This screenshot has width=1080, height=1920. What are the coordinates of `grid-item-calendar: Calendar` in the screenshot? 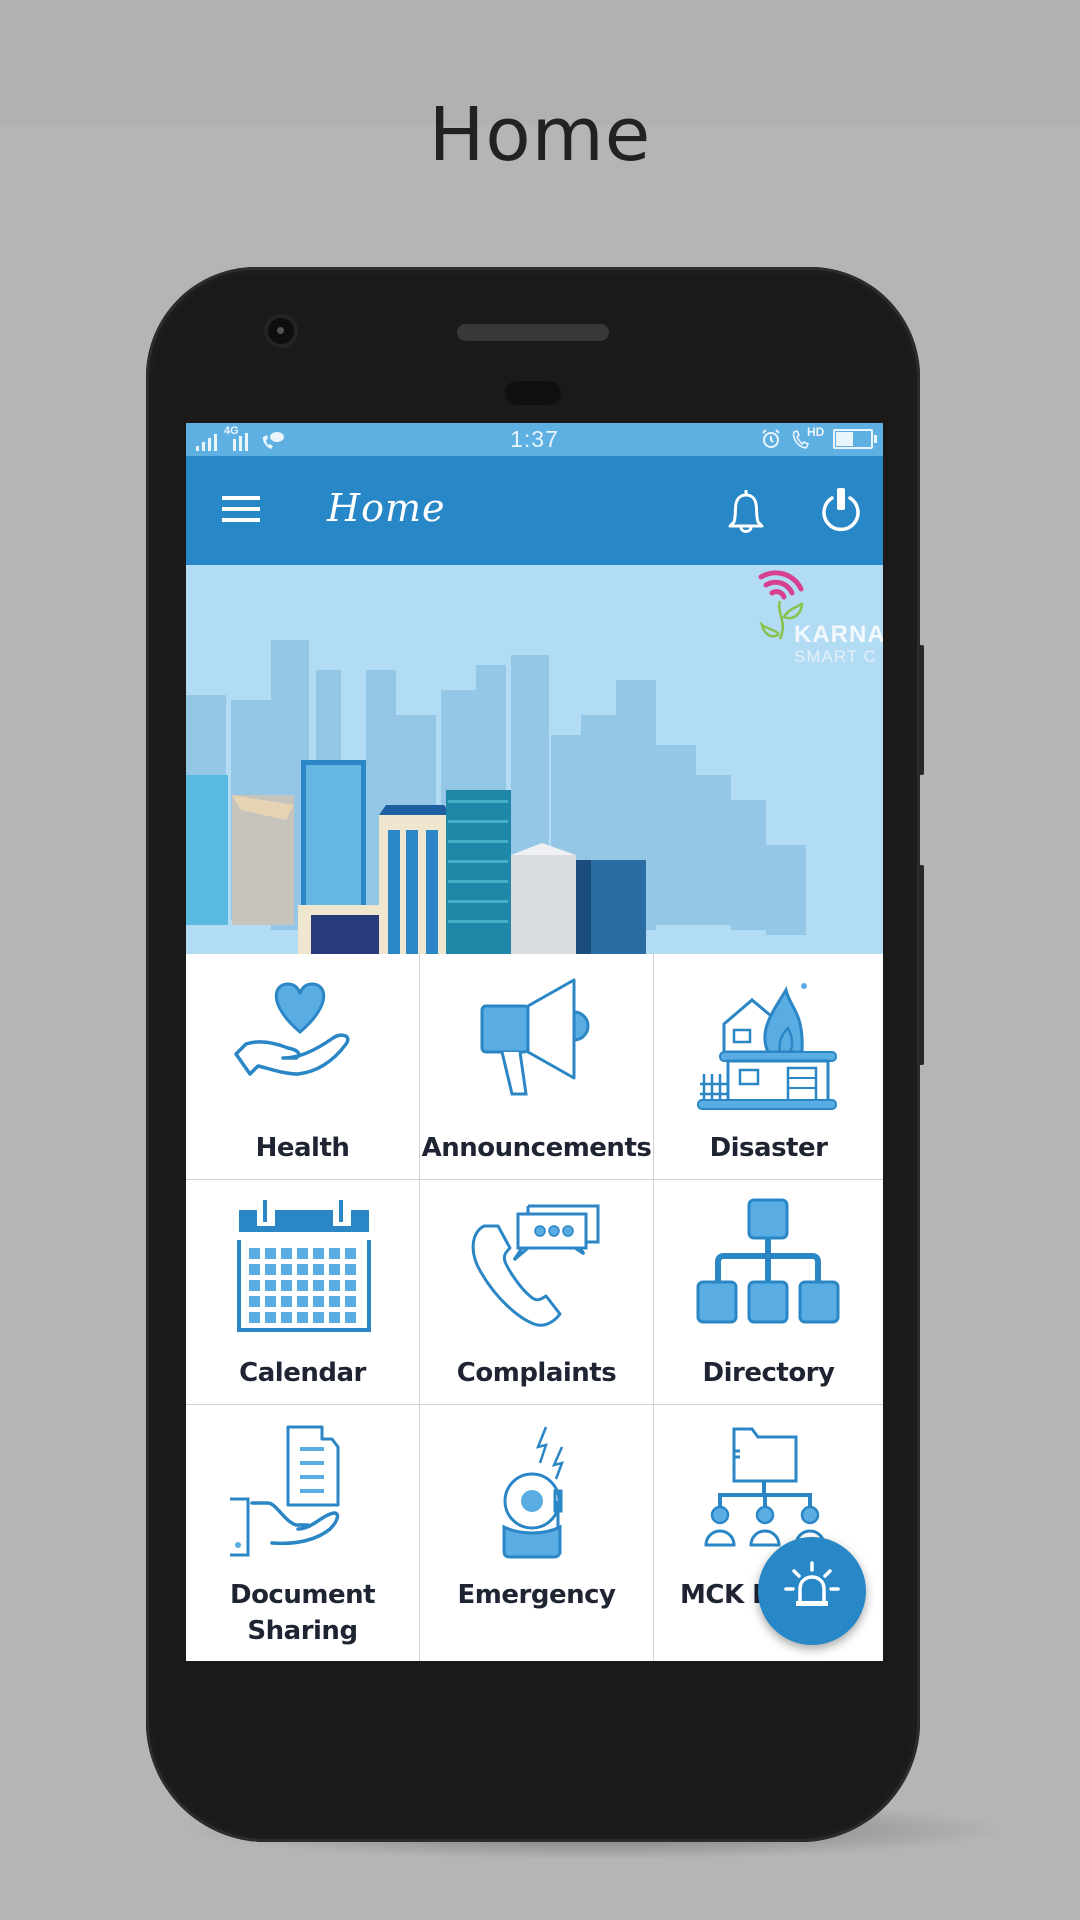 It's located at (303, 1292).